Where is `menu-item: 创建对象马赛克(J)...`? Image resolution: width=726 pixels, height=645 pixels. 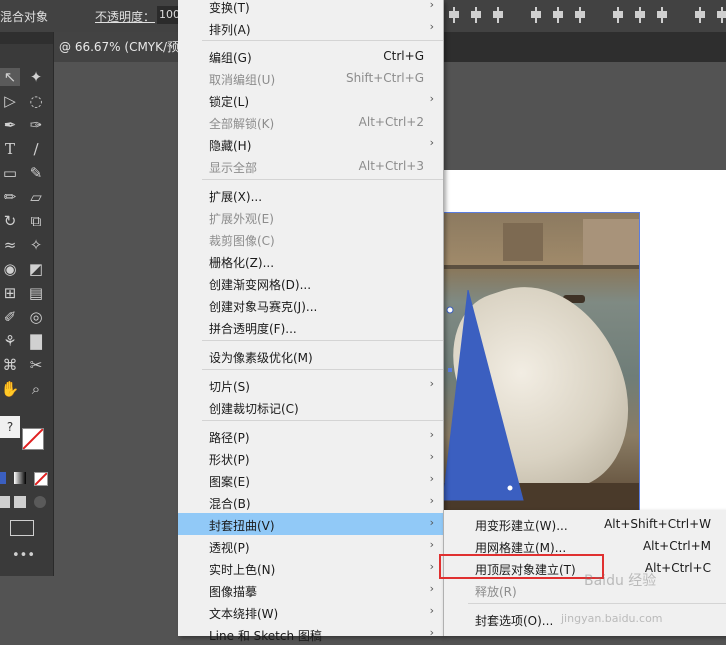 menu-item: 创建对象马赛克(J)... is located at coordinates (310, 305).